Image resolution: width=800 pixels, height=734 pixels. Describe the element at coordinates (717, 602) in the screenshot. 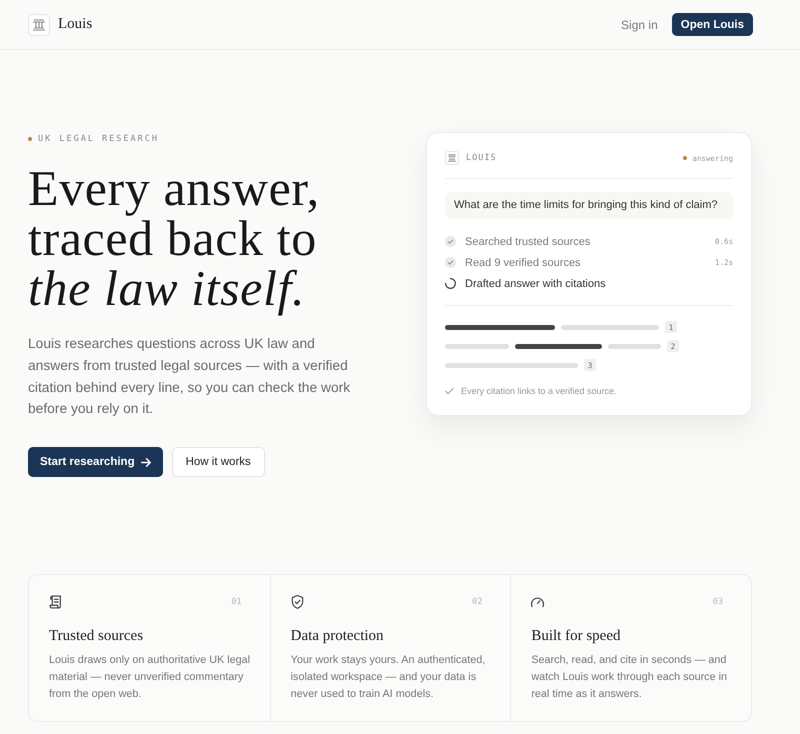

I see `feature-number: 03` at that location.